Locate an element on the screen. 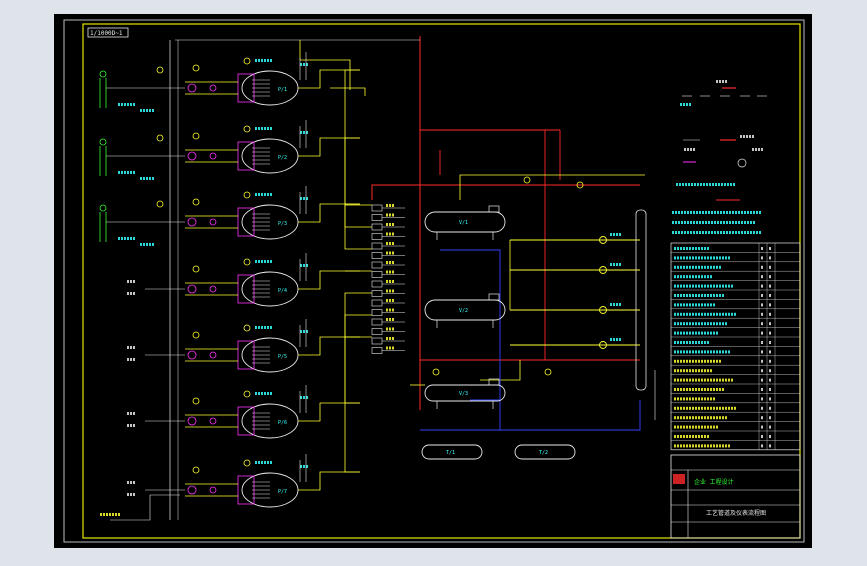  pump-label: P/5 is located at coordinates (282, 357).